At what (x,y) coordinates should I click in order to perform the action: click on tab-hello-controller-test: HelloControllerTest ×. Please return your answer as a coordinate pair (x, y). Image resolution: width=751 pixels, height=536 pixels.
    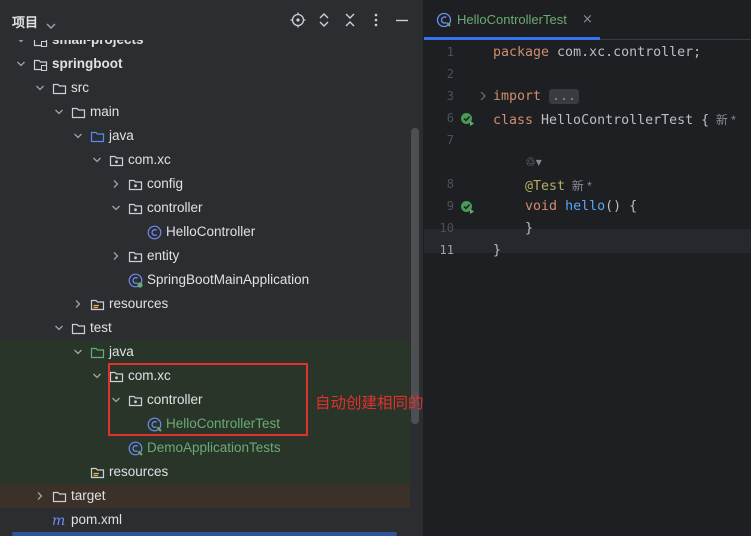
    Looking at the image, I should click on (514, 20).